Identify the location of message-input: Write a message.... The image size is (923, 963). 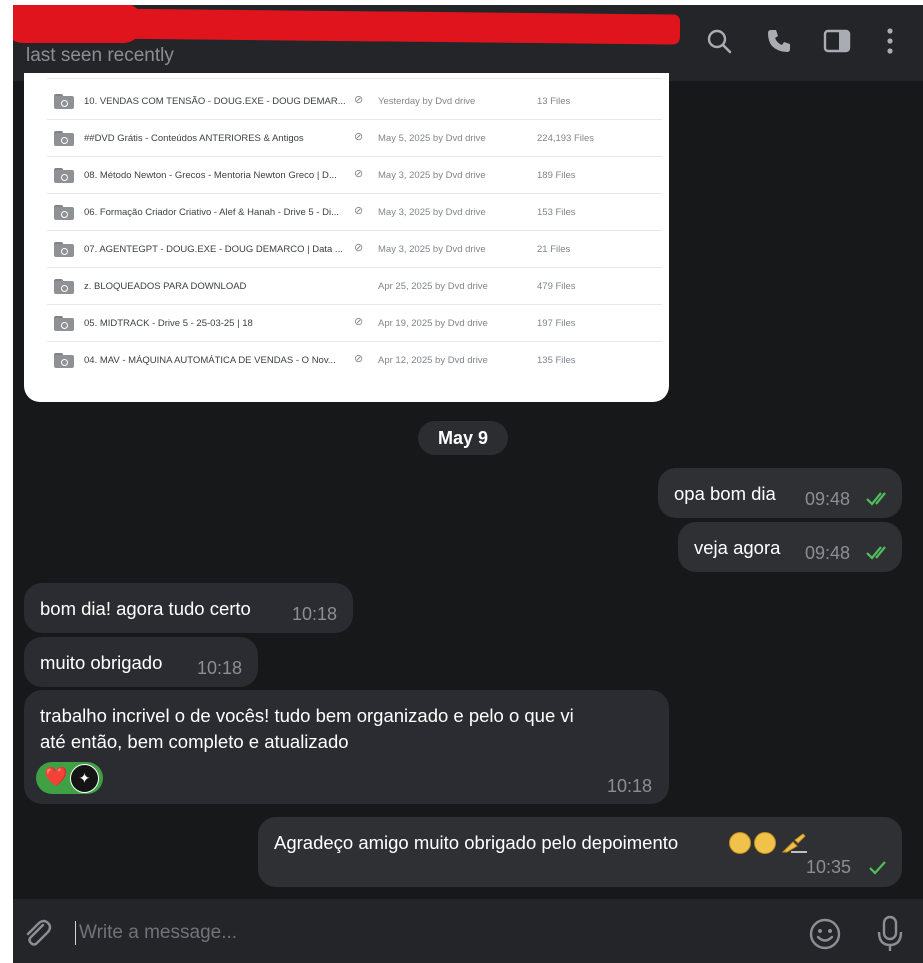
(156, 933).